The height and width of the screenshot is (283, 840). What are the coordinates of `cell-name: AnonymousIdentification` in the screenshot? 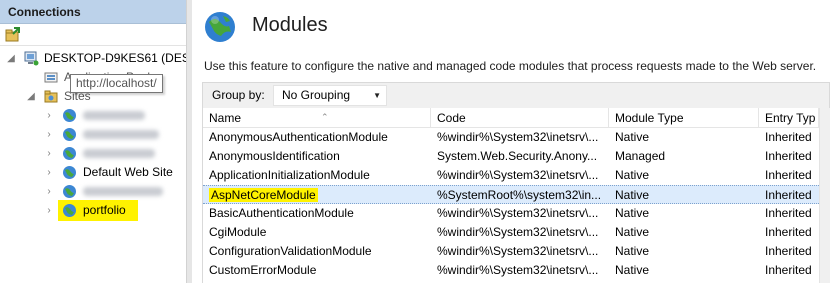 It's located at (274, 156).